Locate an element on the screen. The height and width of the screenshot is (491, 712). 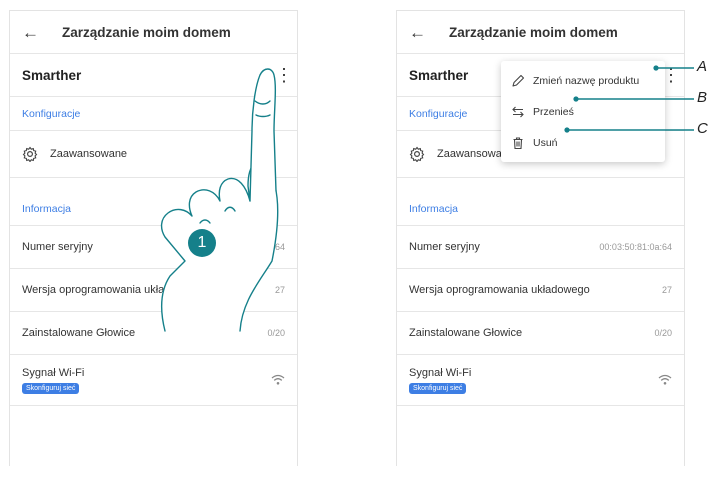
more-options-icon: ⋮ is located at coordinates (284, 75).